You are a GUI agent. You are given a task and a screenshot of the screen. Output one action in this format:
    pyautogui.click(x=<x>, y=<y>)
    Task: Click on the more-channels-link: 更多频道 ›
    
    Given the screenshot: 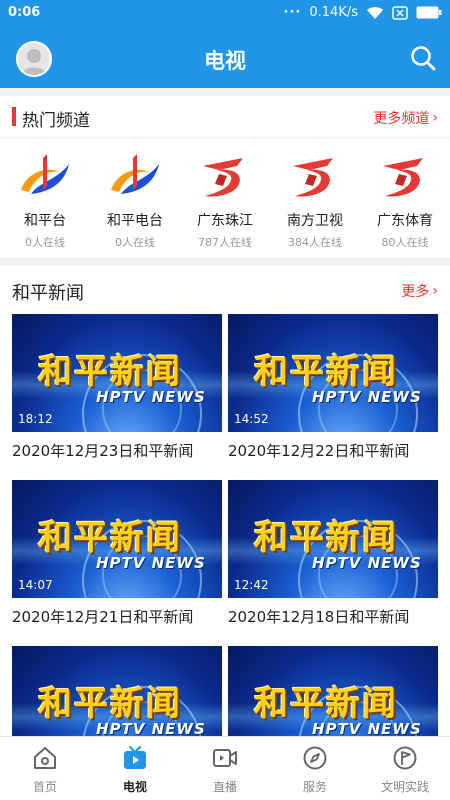 What is the action you would take?
    pyautogui.click(x=405, y=118)
    